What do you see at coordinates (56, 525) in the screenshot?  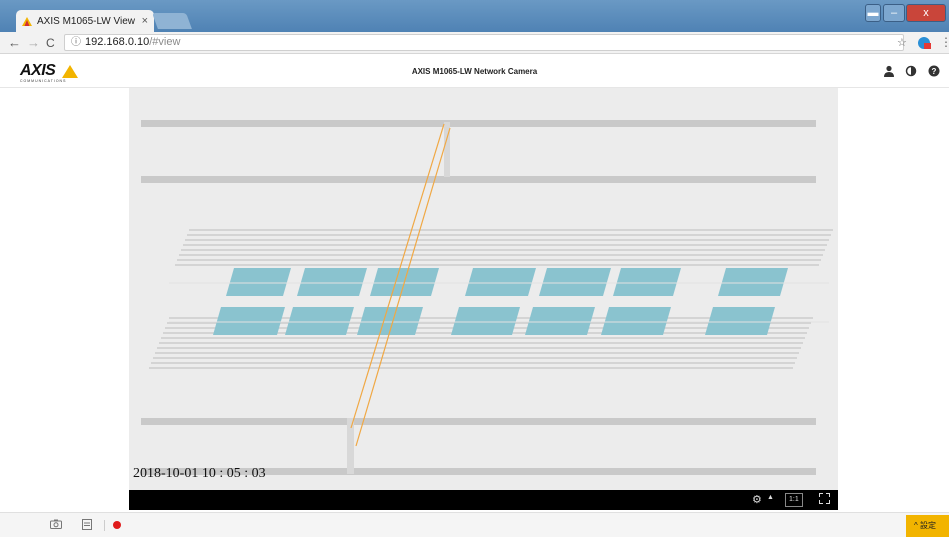 I see `snapshot-icon` at bounding box center [56, 525].